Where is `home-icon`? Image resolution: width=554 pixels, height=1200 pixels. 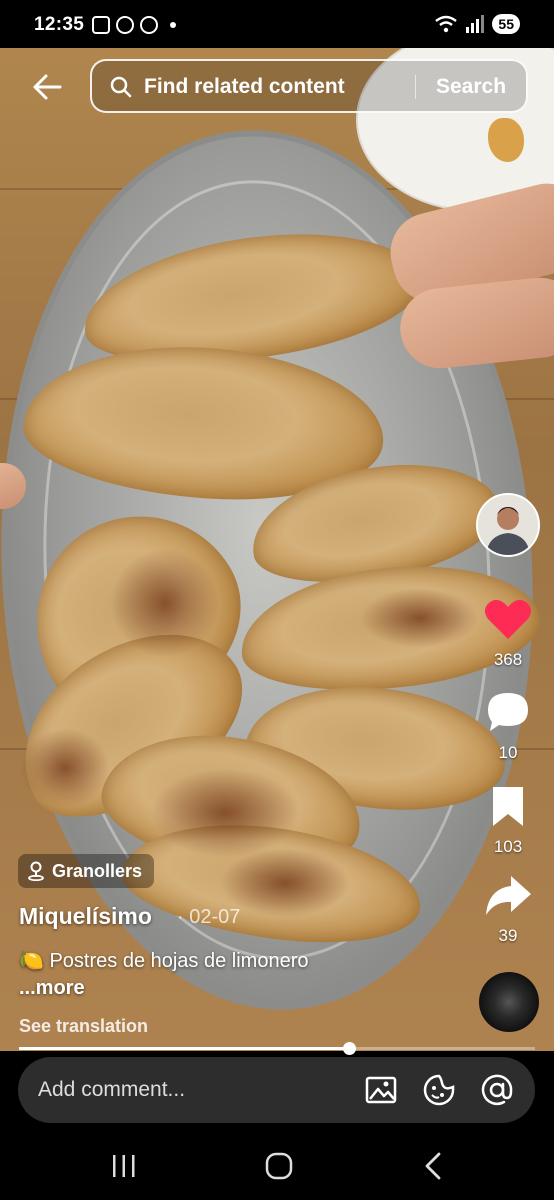
home-icon is located at coordinates (279, 1166).